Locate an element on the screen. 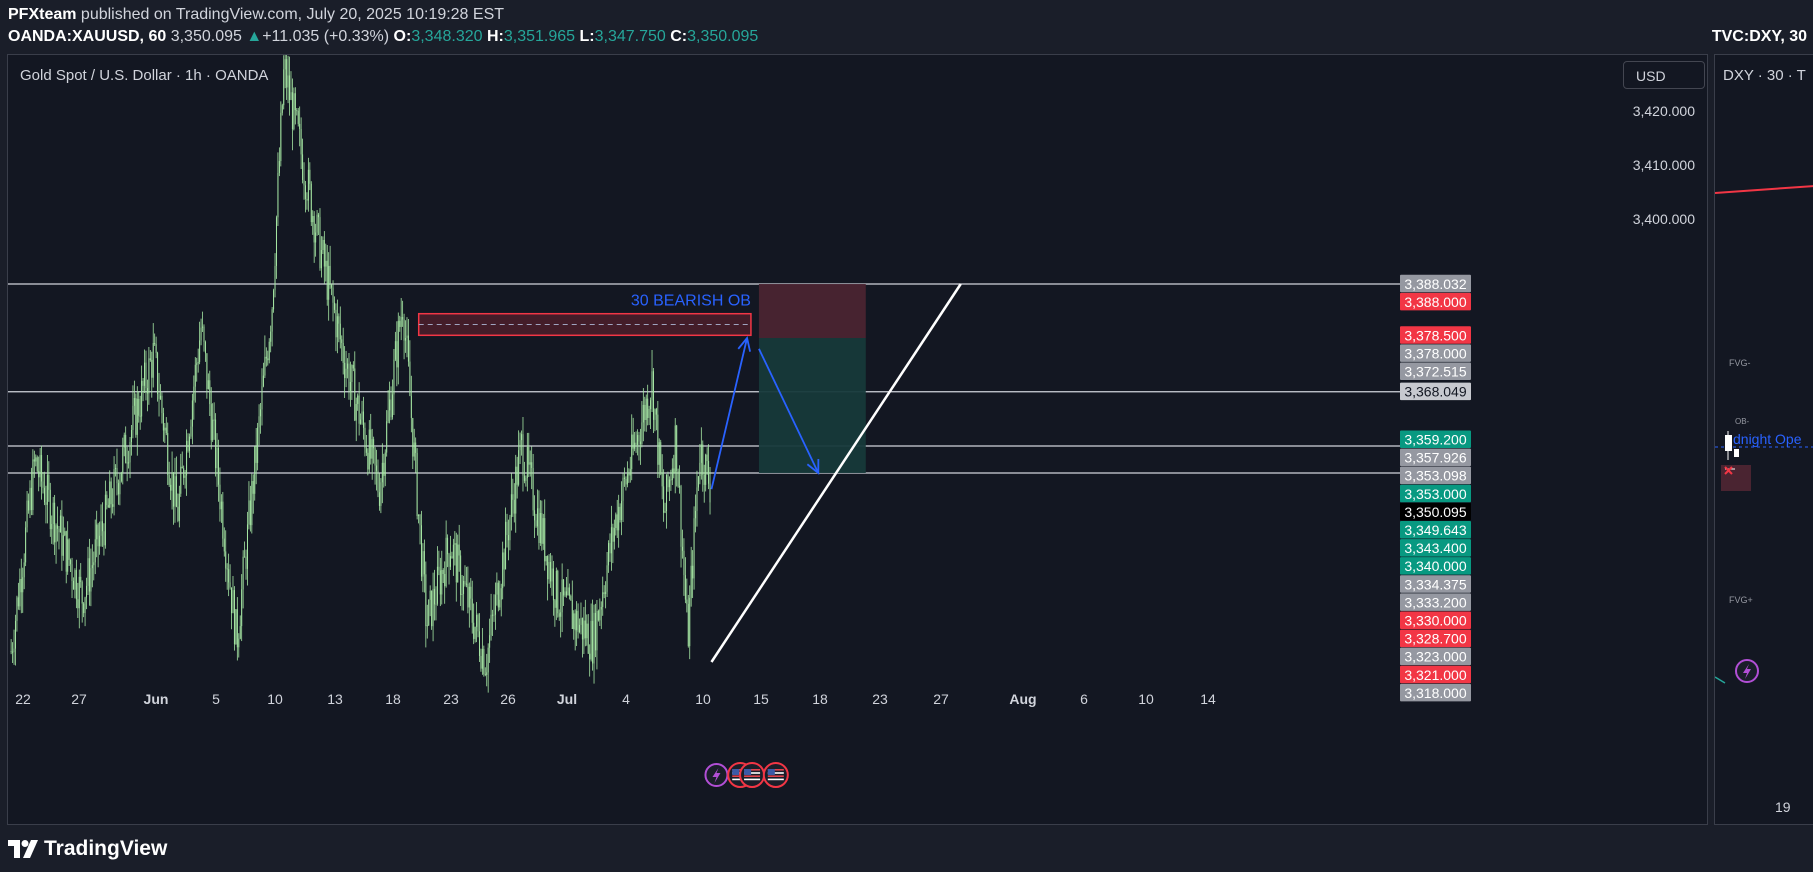  side-x-tick: 19 is located at coordinates (1783, 807).